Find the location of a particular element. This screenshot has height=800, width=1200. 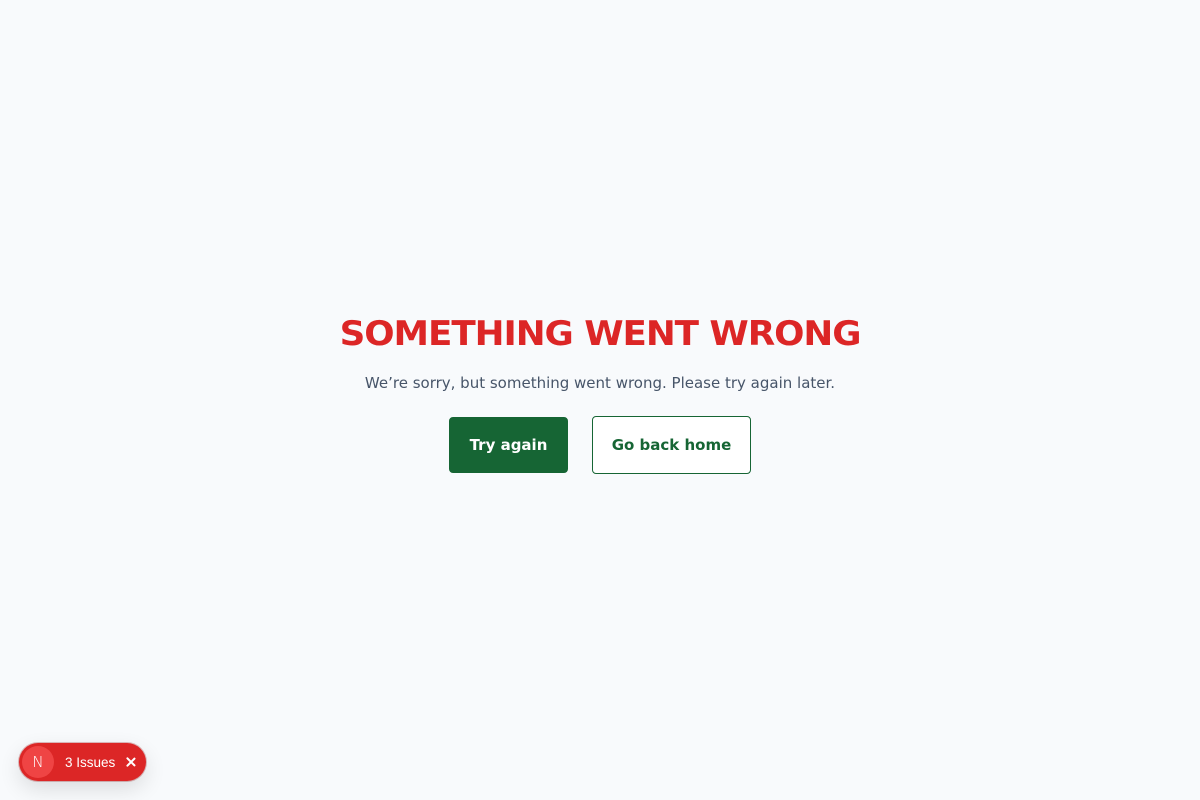

issues-count-label: 3 Issues is located at coordinates (90, 762).